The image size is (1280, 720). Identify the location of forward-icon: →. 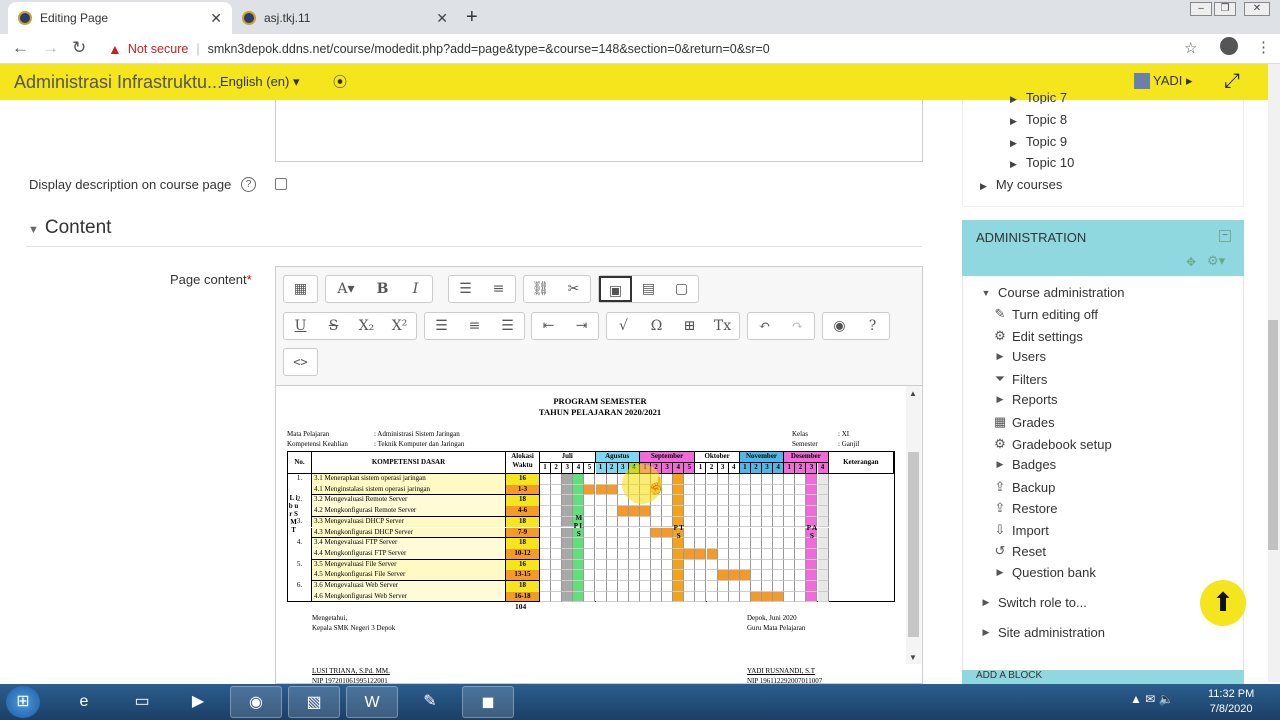
(50, 48).